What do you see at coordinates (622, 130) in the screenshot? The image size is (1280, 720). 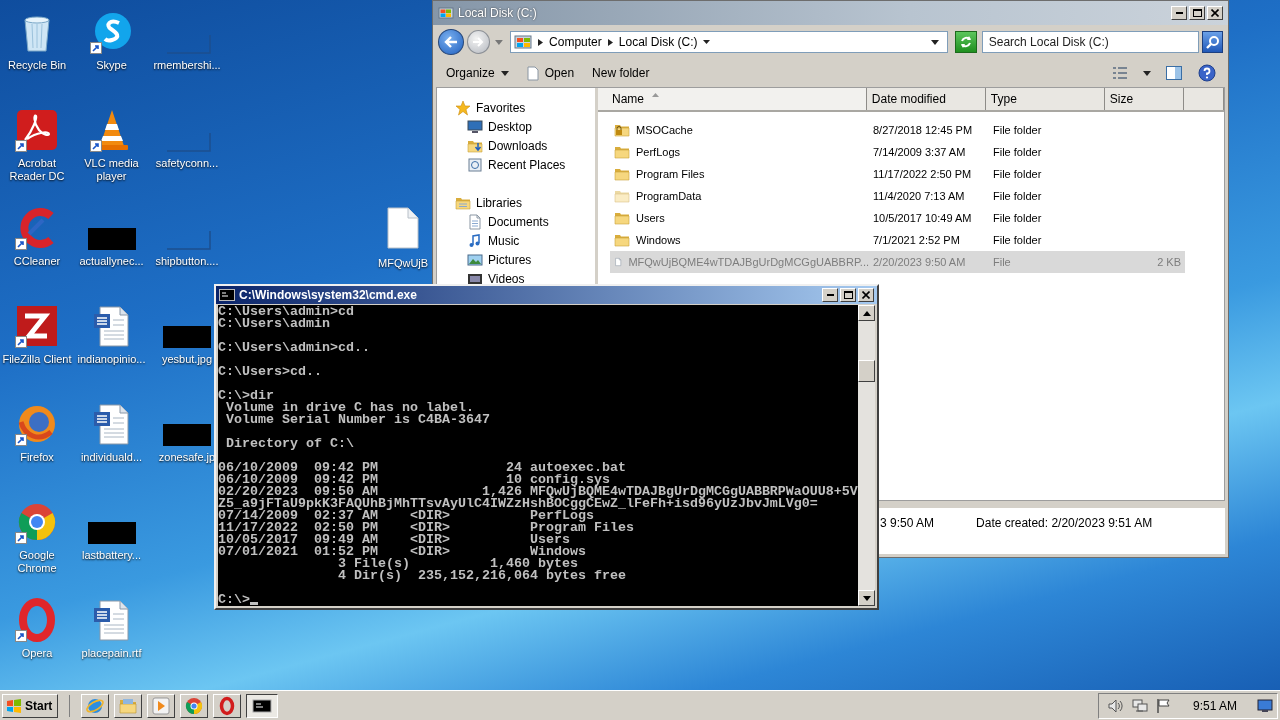 I see `locked-folder-icon` at bounding box center [622, 130].